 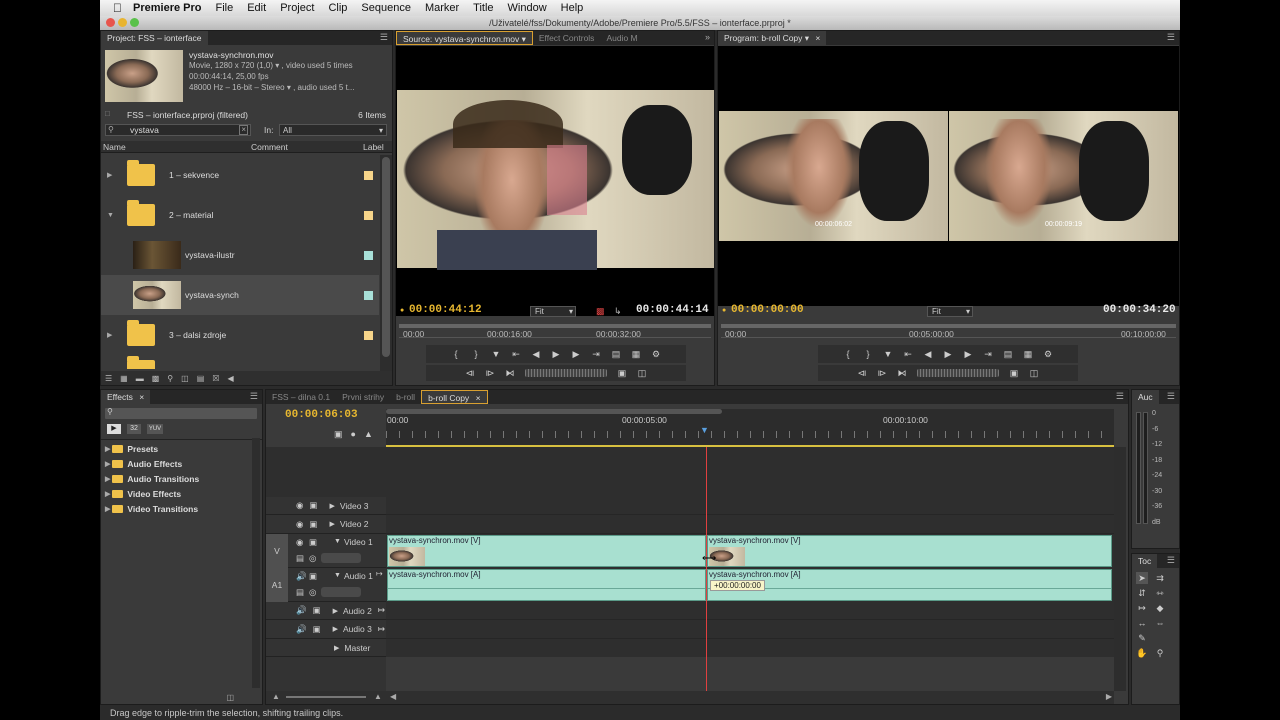 What do you see at coordinates (154, 38) in the screenshot?
I see `tab-project: Project: FSS – ionterface` at bounding box center [154, 38].